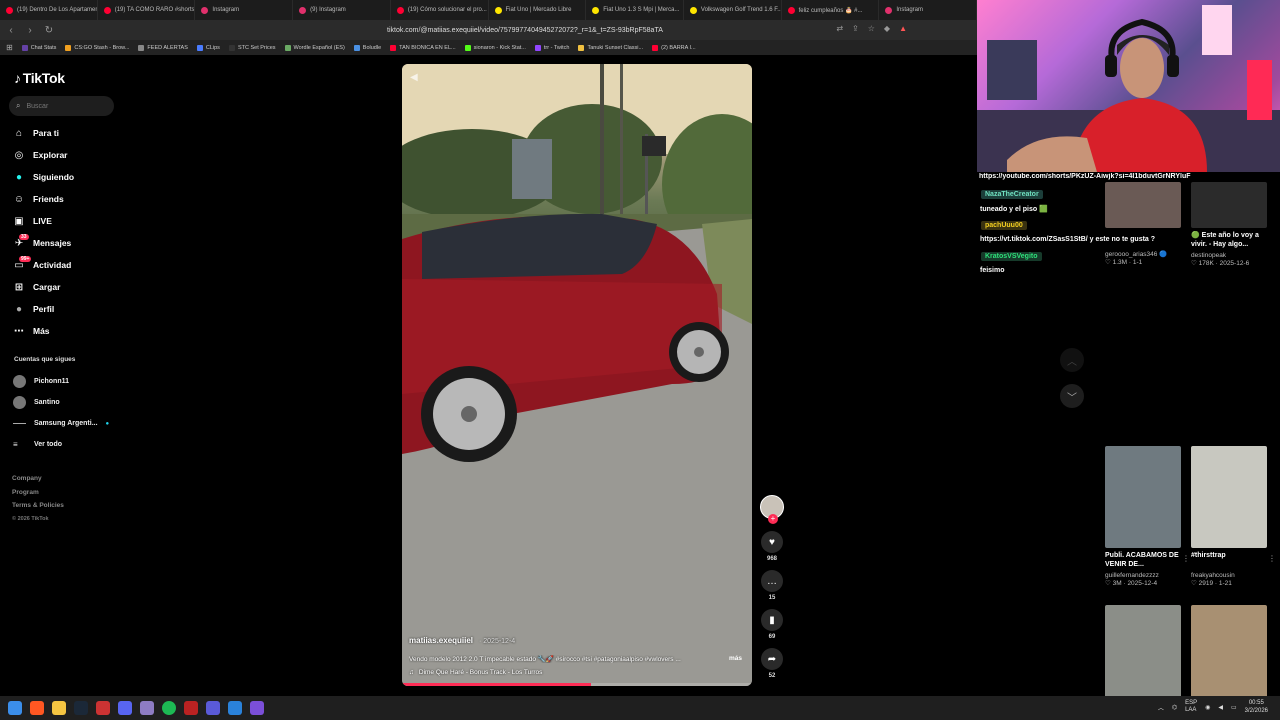  Describe the element at coordinates (68, 309) in the screenshot. I see `nav-item-perfil: ● Perfil` at that location.